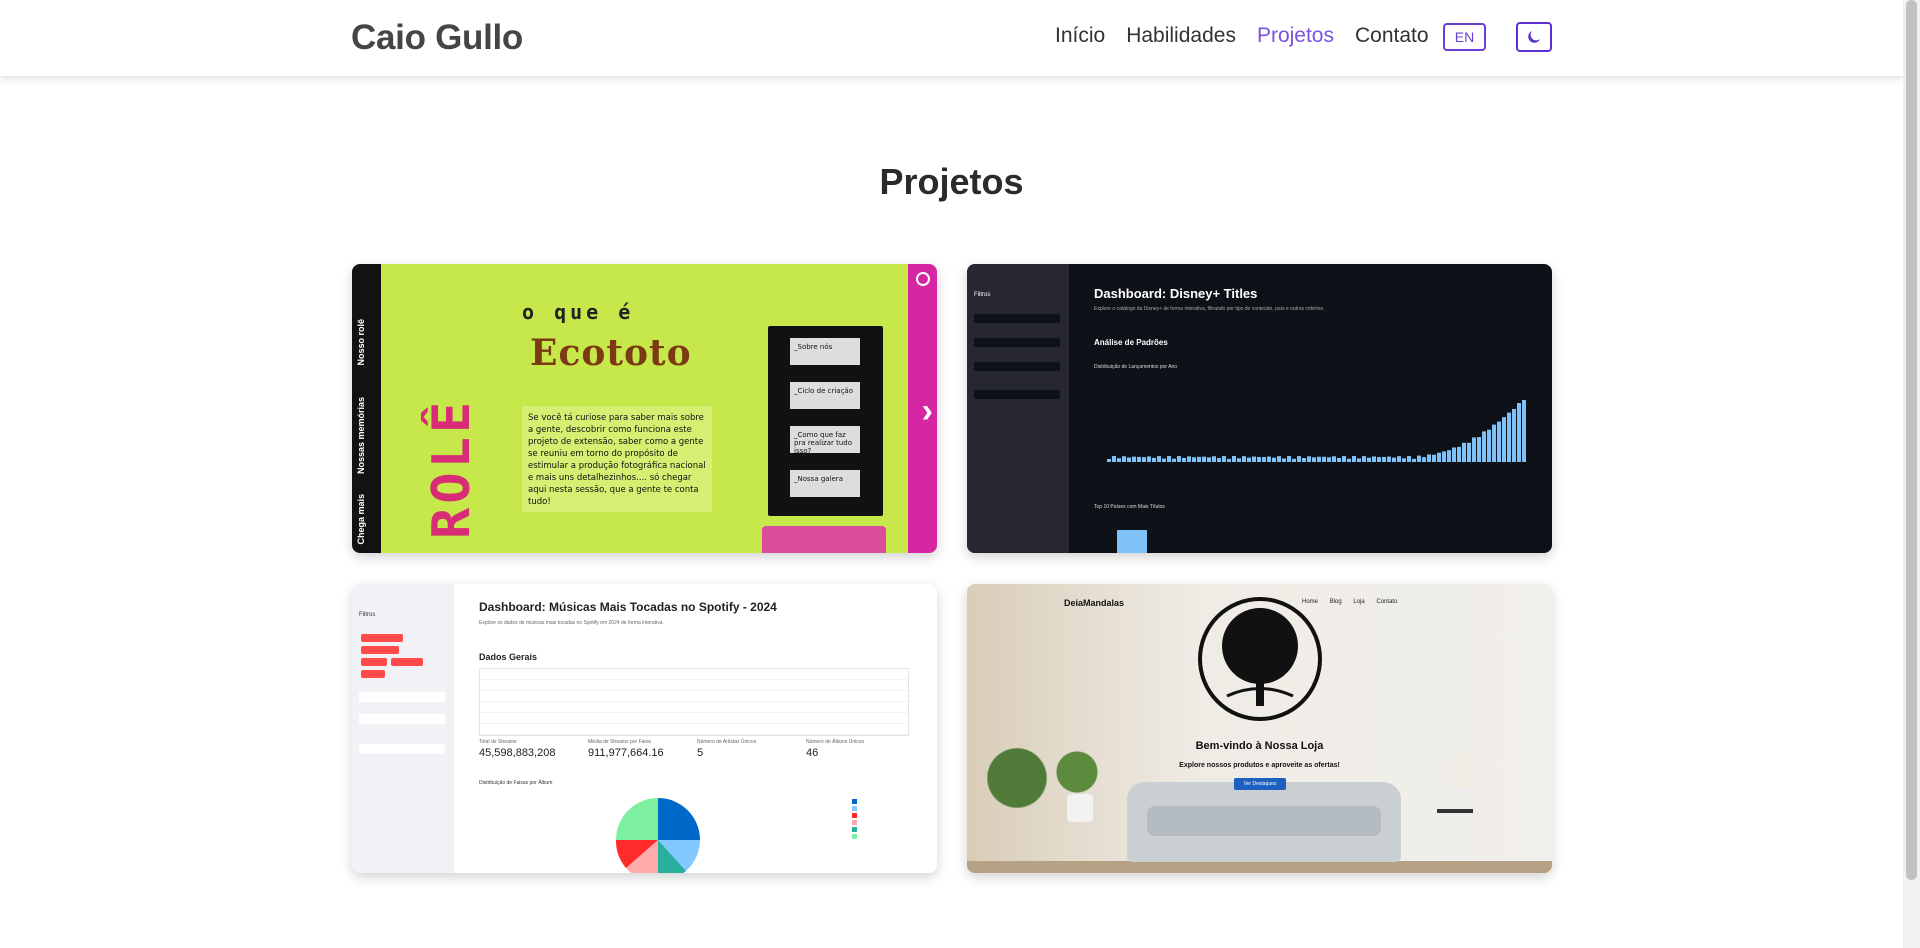 This screenshot has height=948, width=1920. What do you see at coordinates (927, 411) in the screenshot?
I see `chevron-right-icon: ›` at bounding box center [927, 411].